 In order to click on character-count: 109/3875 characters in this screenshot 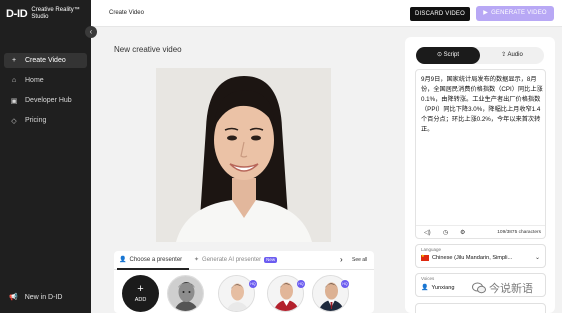, I will do `click(519, 232)`.